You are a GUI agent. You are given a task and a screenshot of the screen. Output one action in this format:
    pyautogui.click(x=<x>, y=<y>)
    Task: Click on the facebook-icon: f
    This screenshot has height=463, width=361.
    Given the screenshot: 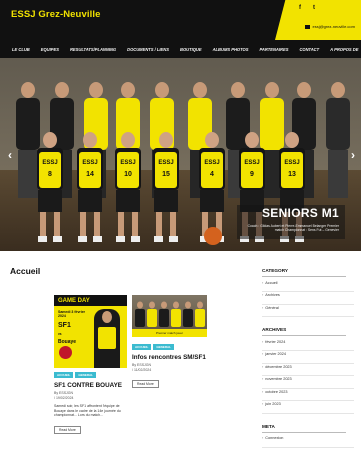 What is the action you would take?
    pyautogui.click(x=300, y=8)
    